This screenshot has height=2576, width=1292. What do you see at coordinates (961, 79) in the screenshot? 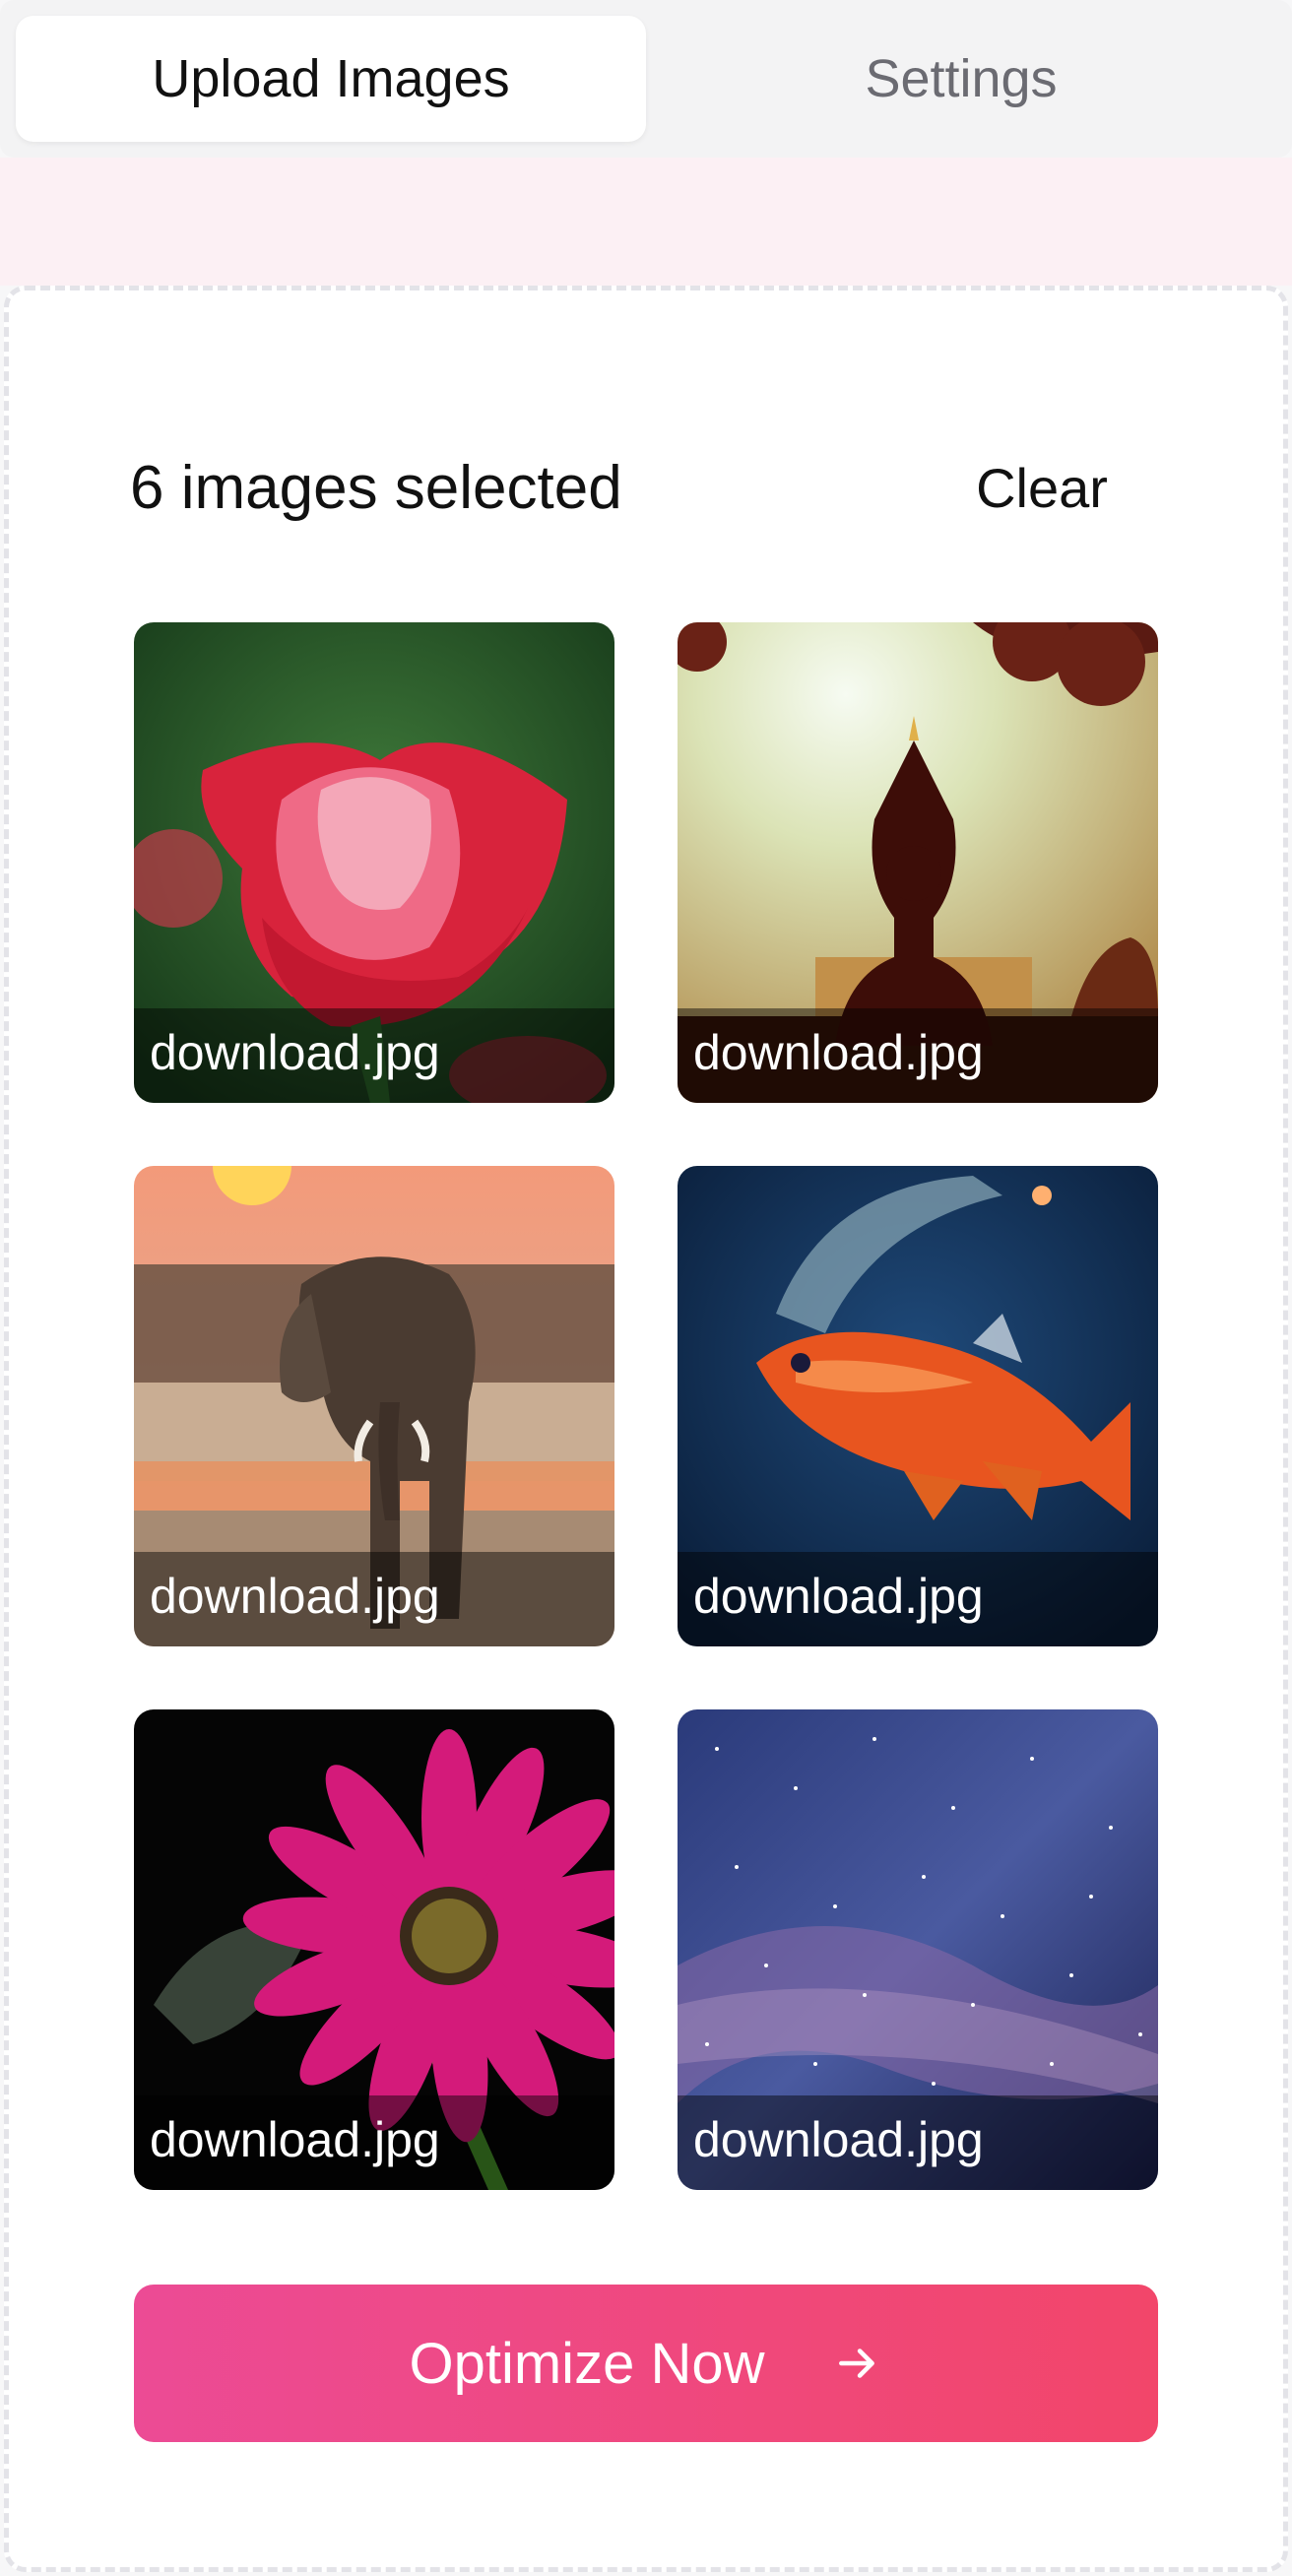
I see `tab-settings: Settings` at bounding box center [961, 79].